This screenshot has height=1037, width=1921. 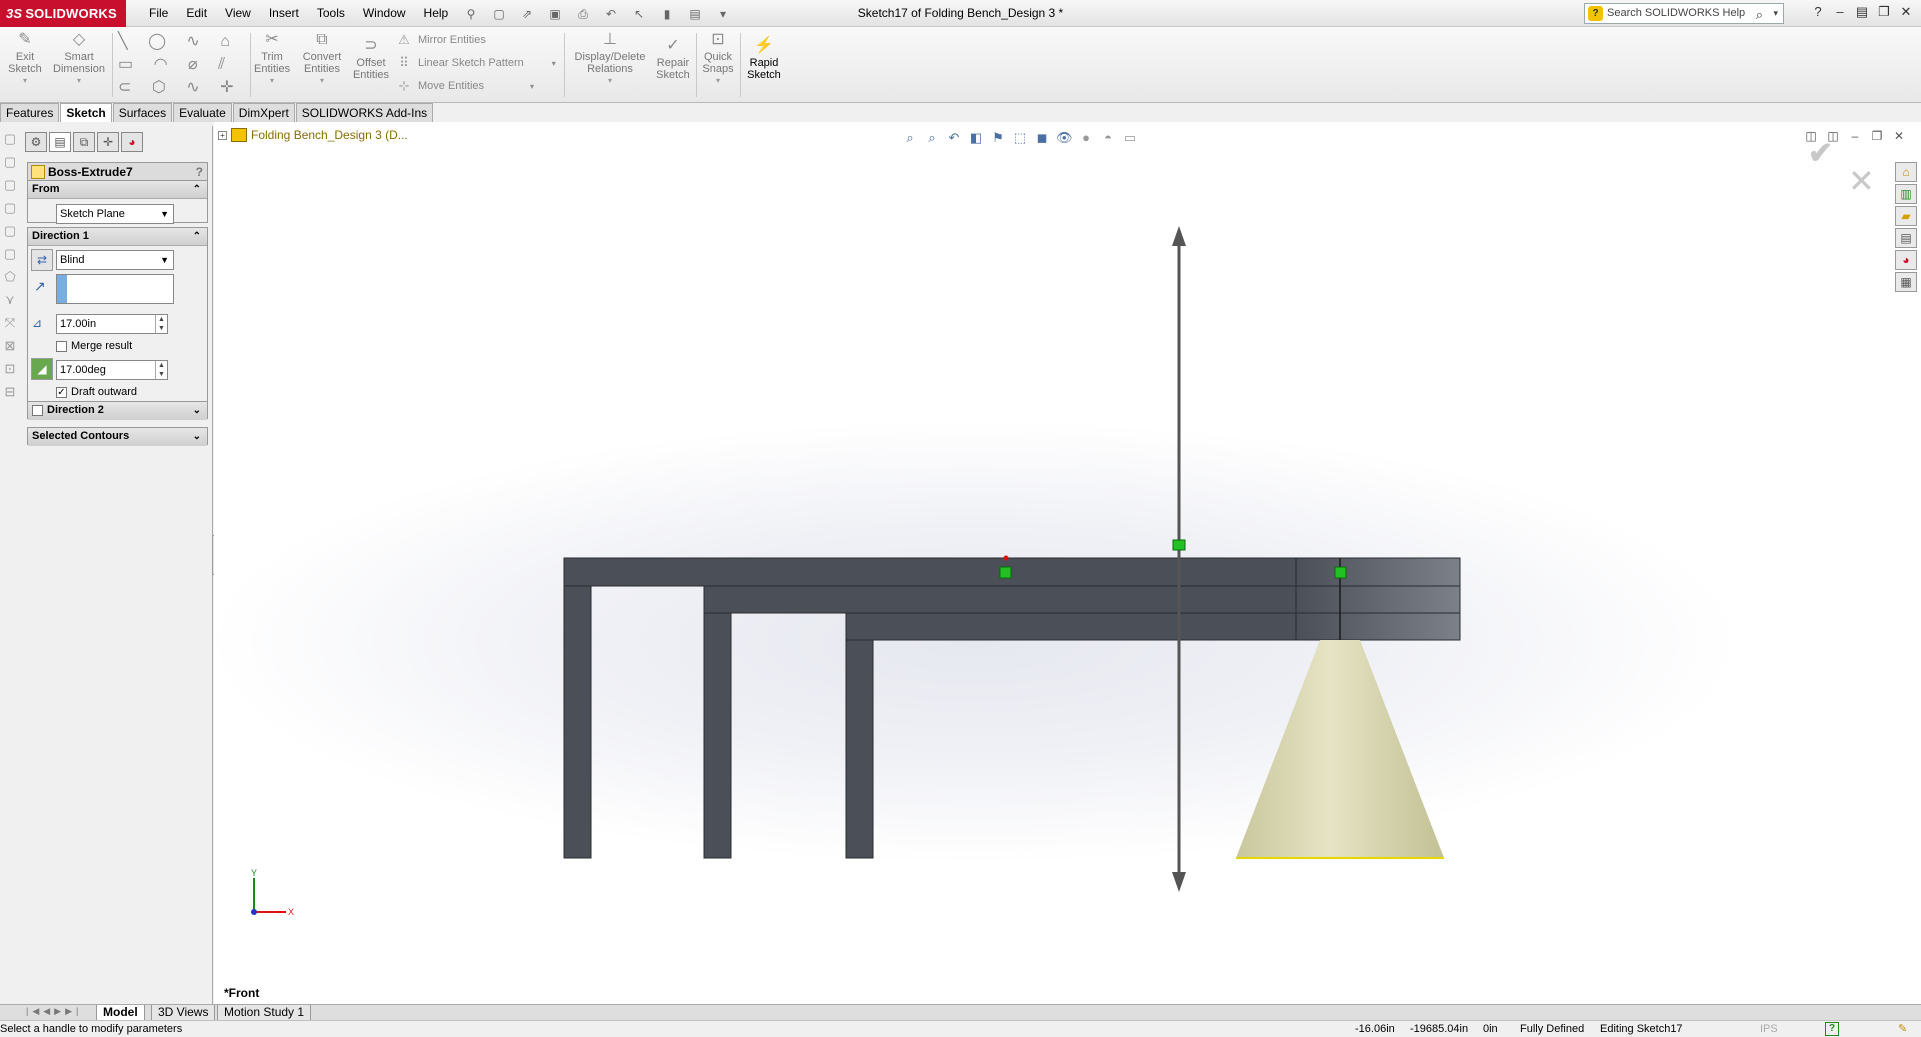 I want to click on direction-selection-box, so click(x=115, y=289).